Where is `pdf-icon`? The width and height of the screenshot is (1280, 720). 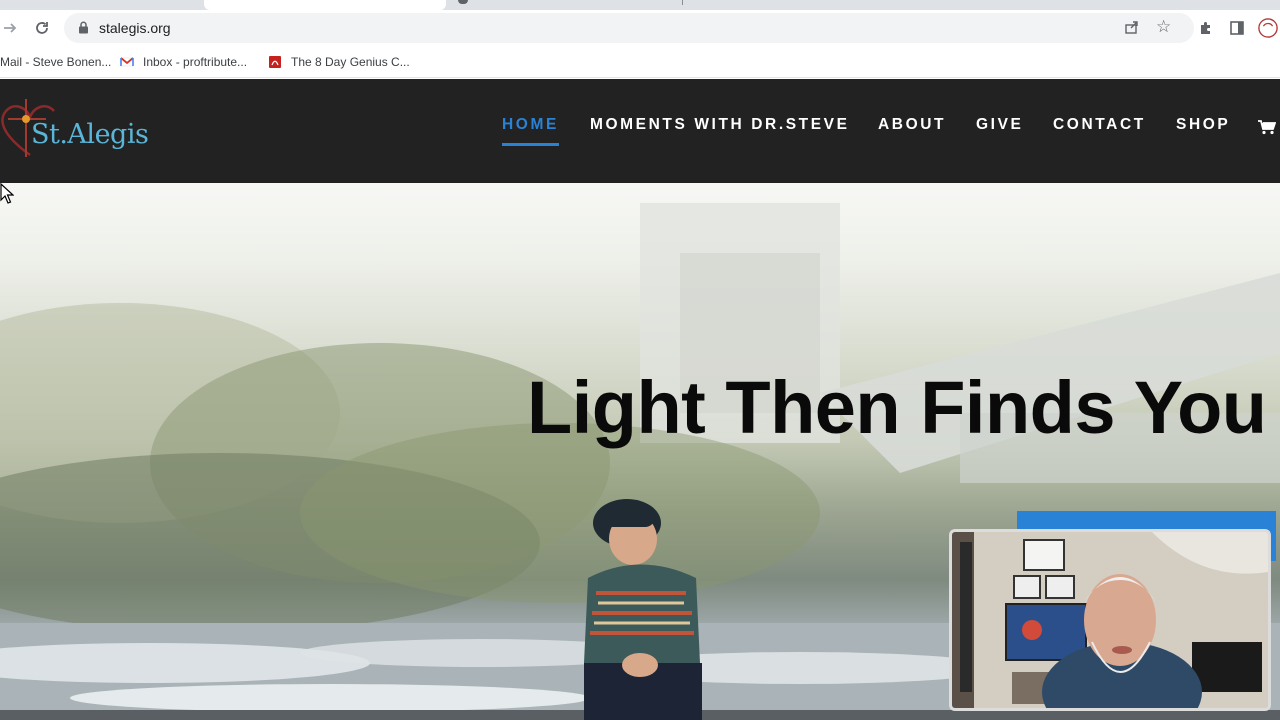
pdf-icon is located at coordinates (275, 62).